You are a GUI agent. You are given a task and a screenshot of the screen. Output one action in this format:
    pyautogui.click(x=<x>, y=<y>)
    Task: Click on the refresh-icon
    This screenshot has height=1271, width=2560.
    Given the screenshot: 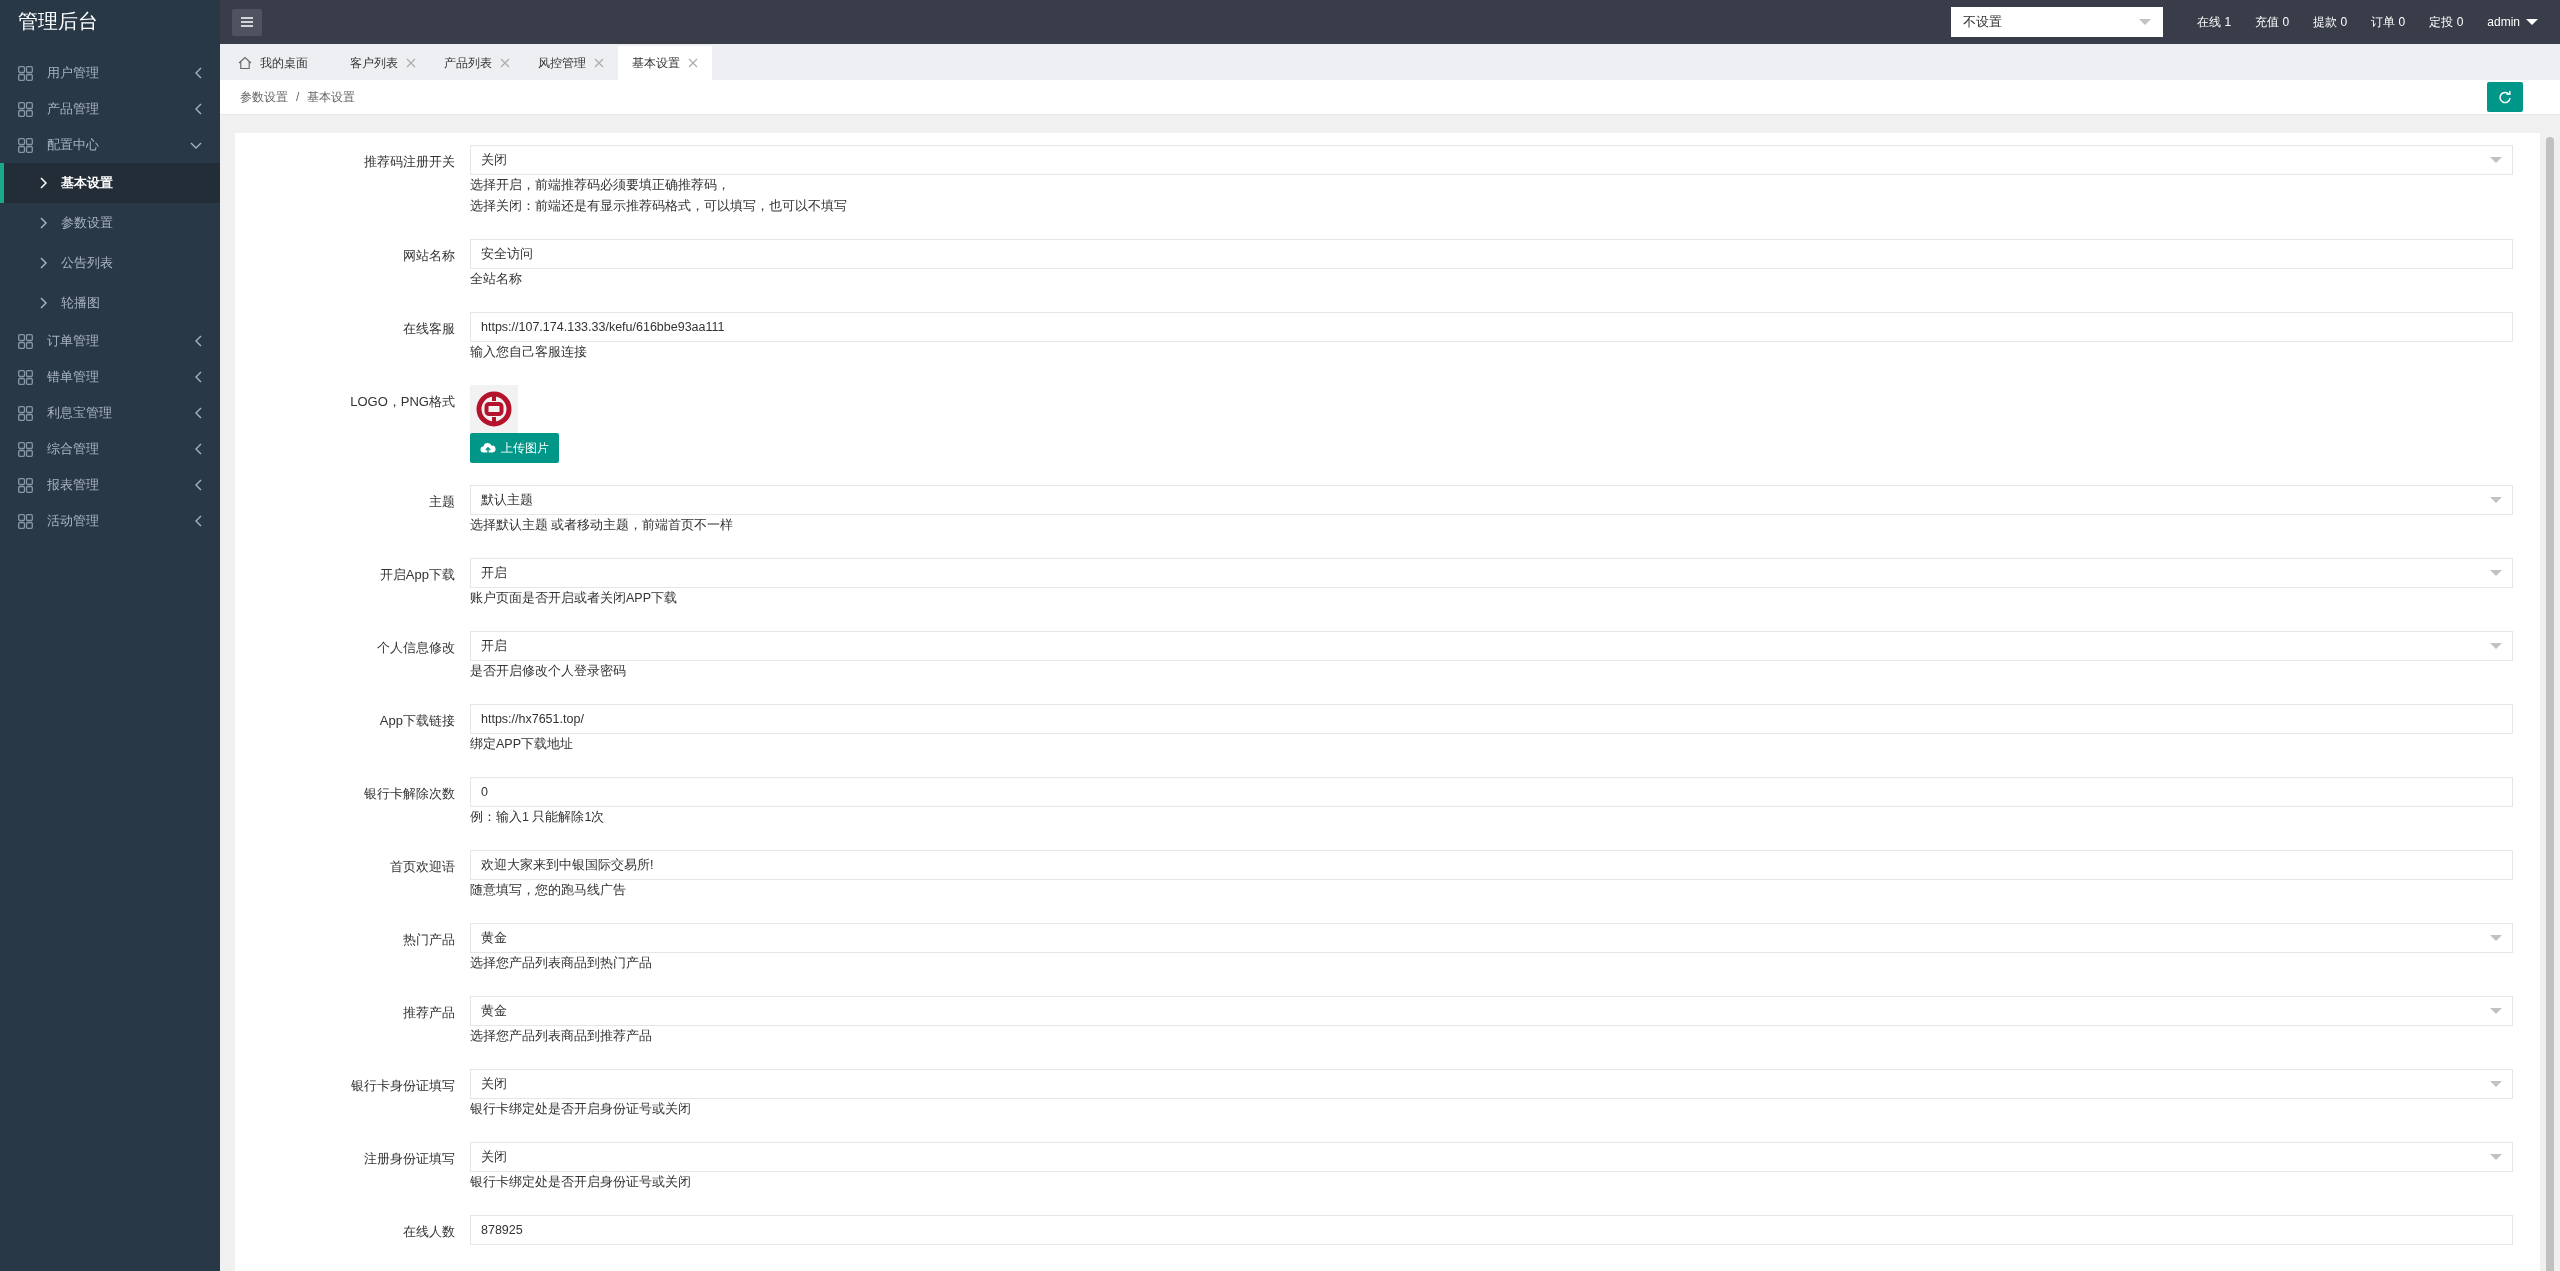 What is the action you would take?
    pyautogui.click(x=2505, y=97)
    